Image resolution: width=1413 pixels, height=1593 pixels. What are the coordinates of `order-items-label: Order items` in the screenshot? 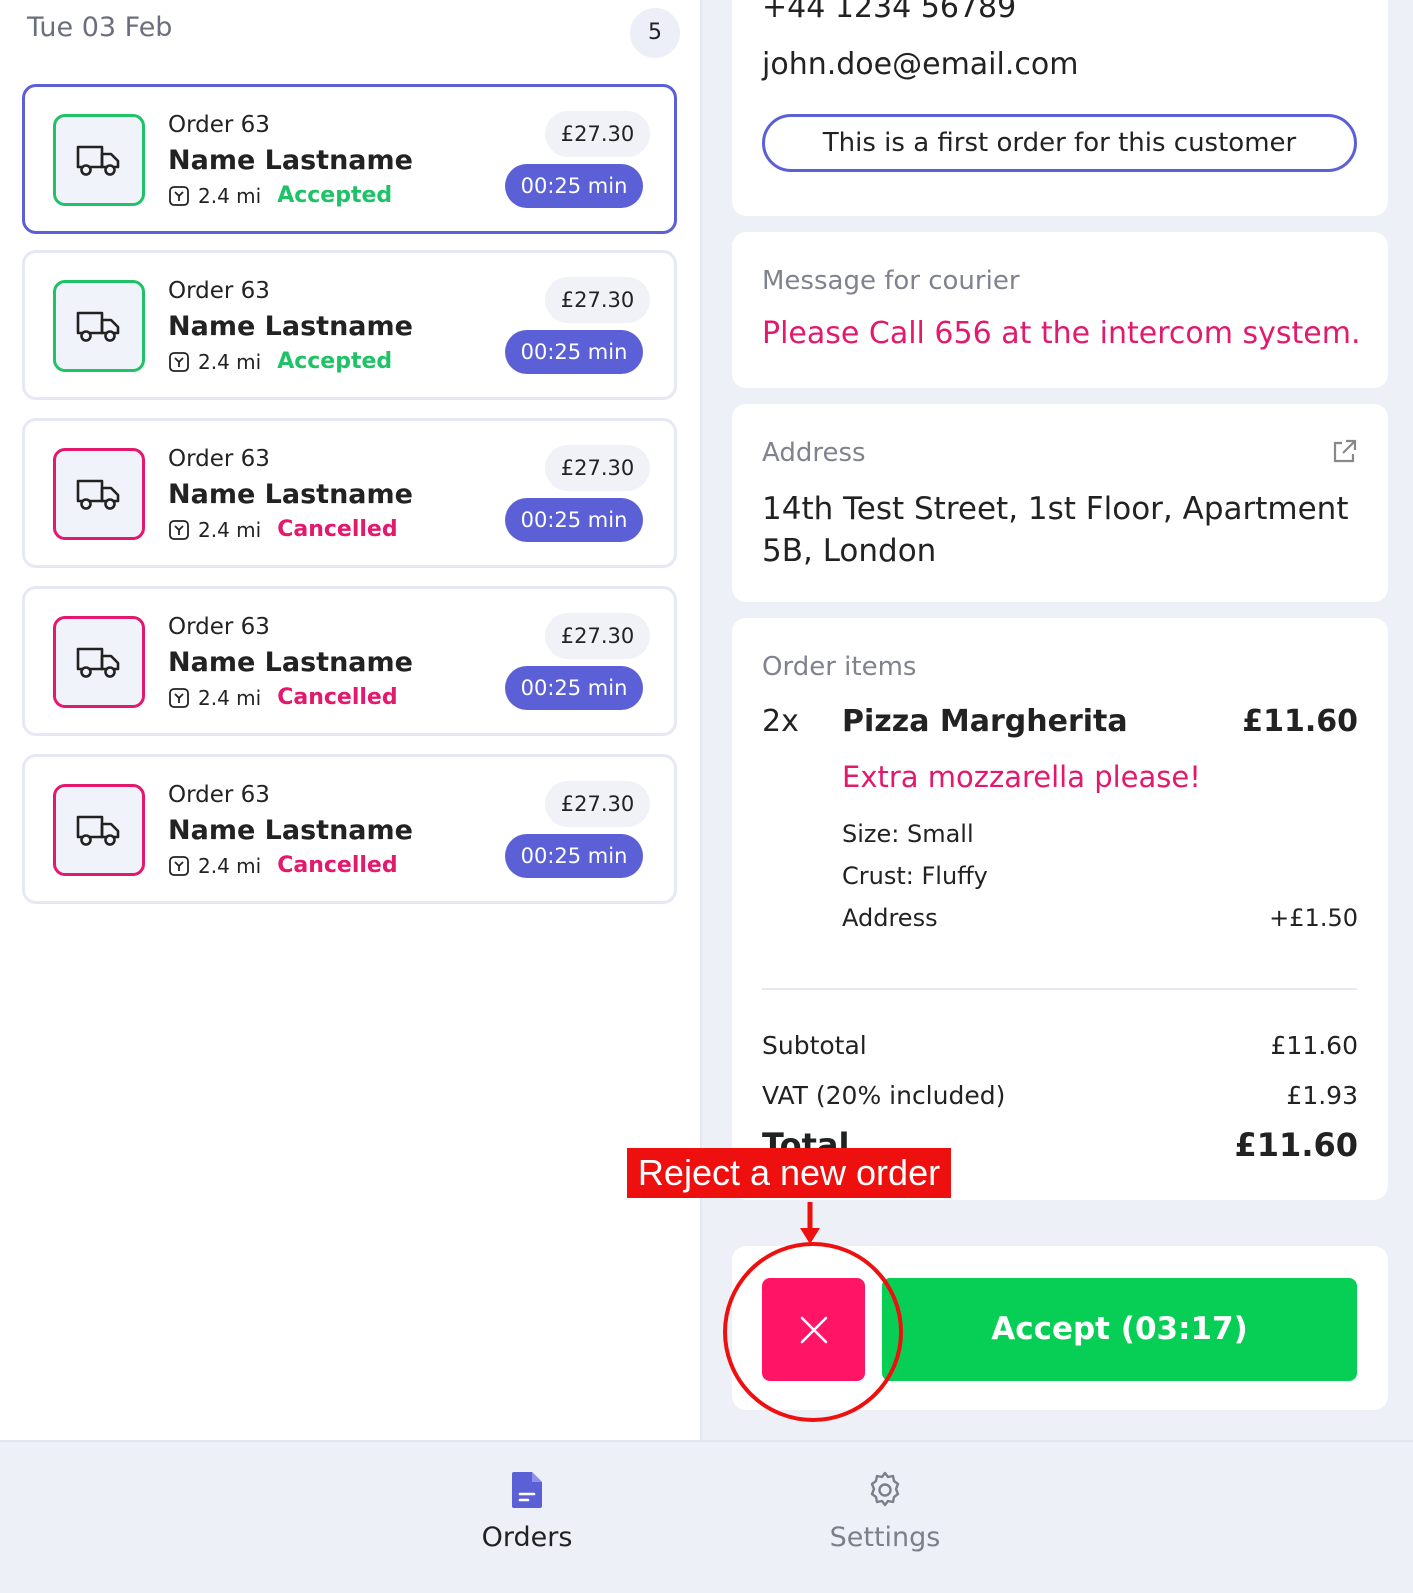 It's located at (839, 667).